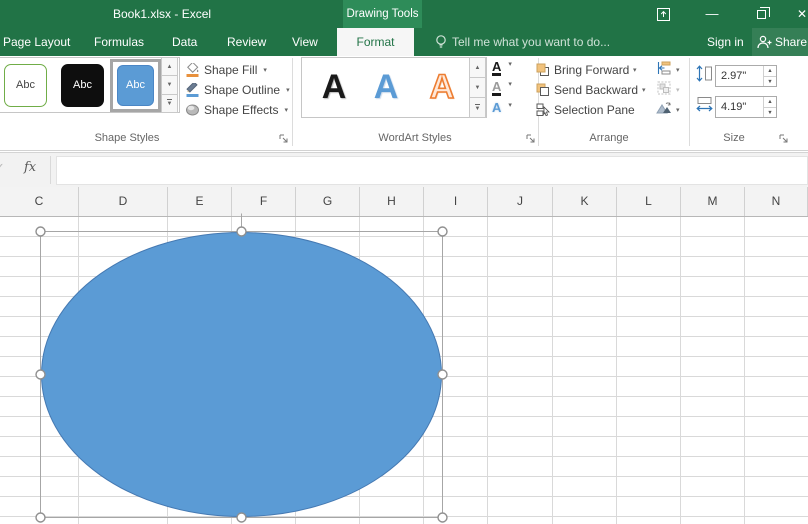  What do you see at coordinates (734, 107) in the screenshot?
I see `shape-width-value: 4.19"` at bounding box center [734, 107].